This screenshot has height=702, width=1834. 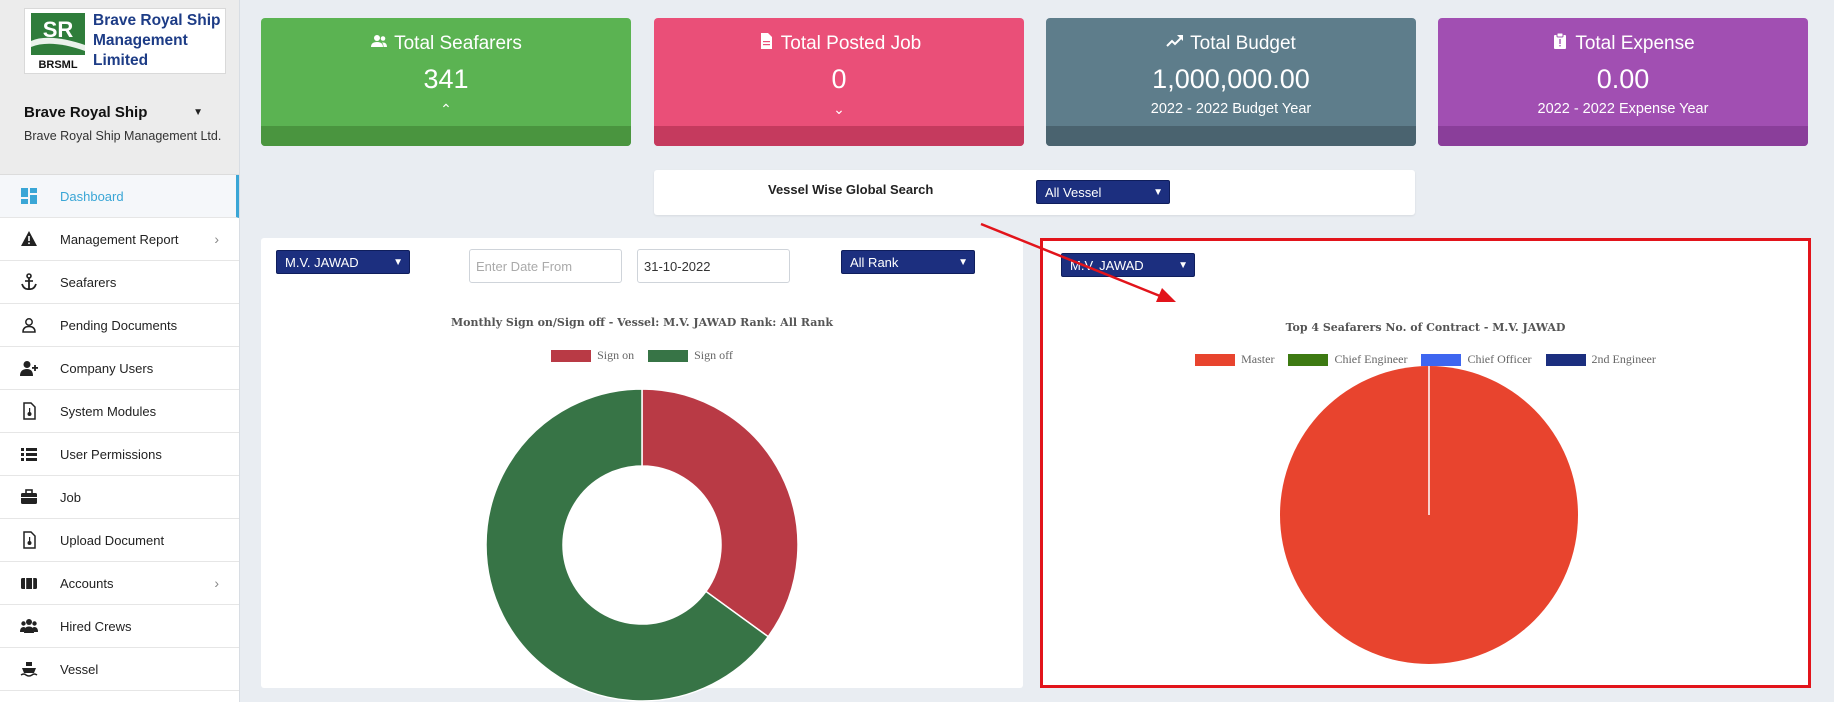 I want to click on legend-item: Sign off, so click(x=690, y=355).